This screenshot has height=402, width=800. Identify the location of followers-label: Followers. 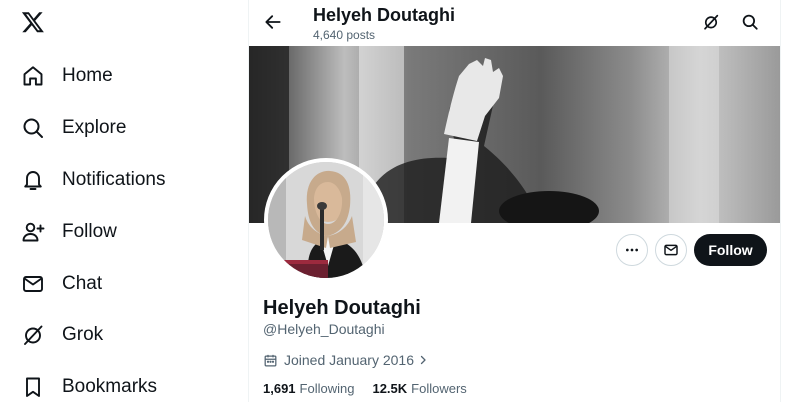
(439, 388).